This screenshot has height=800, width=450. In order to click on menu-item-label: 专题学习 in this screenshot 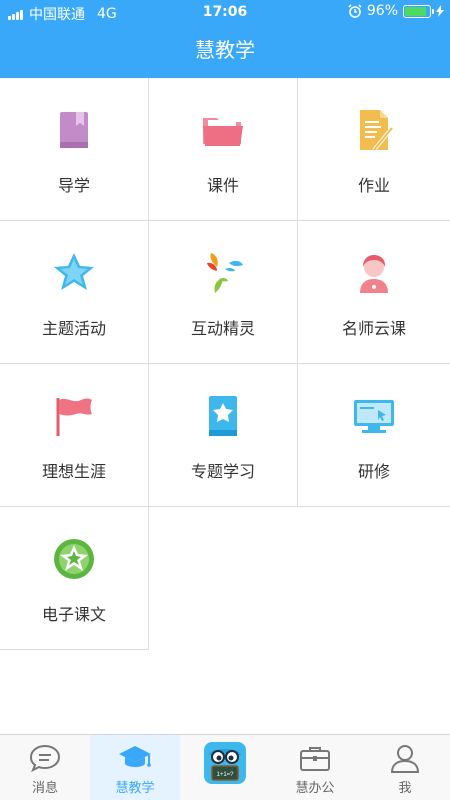, I will do `click(222, 471)`.